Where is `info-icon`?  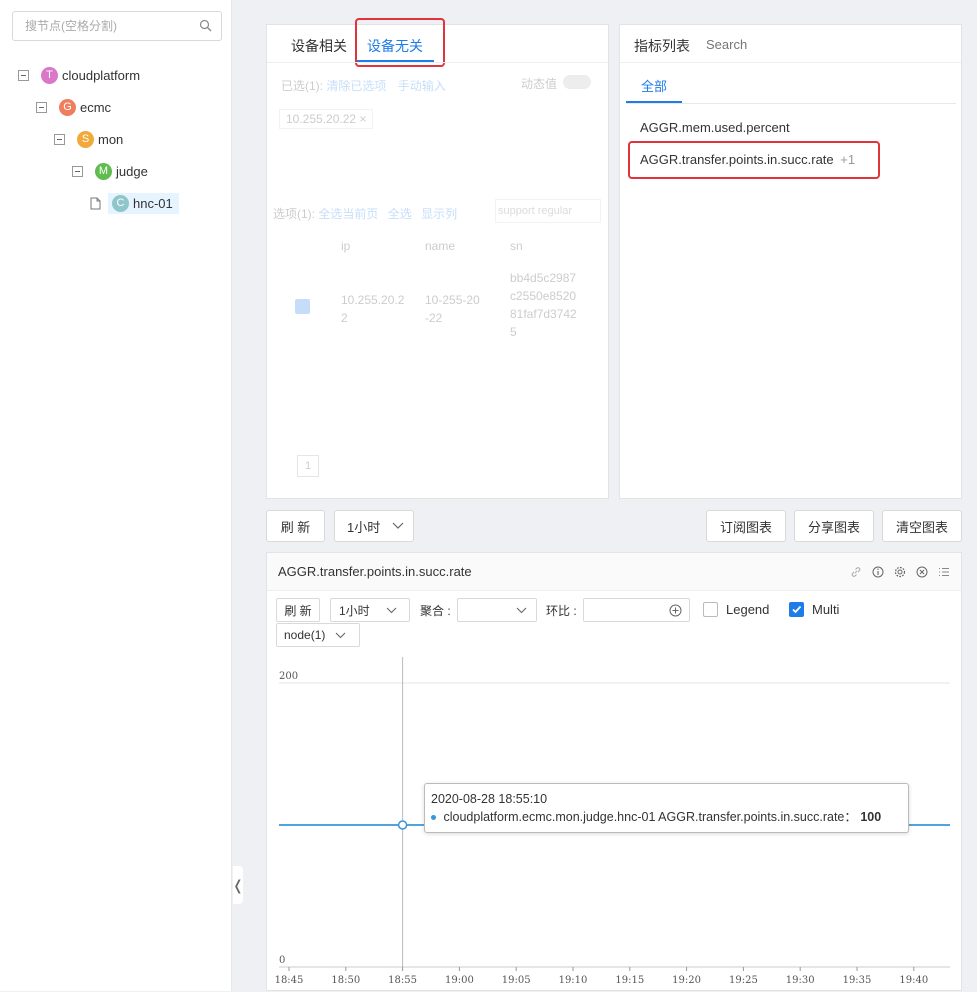
info-icon is located at coordinates (878, 572).